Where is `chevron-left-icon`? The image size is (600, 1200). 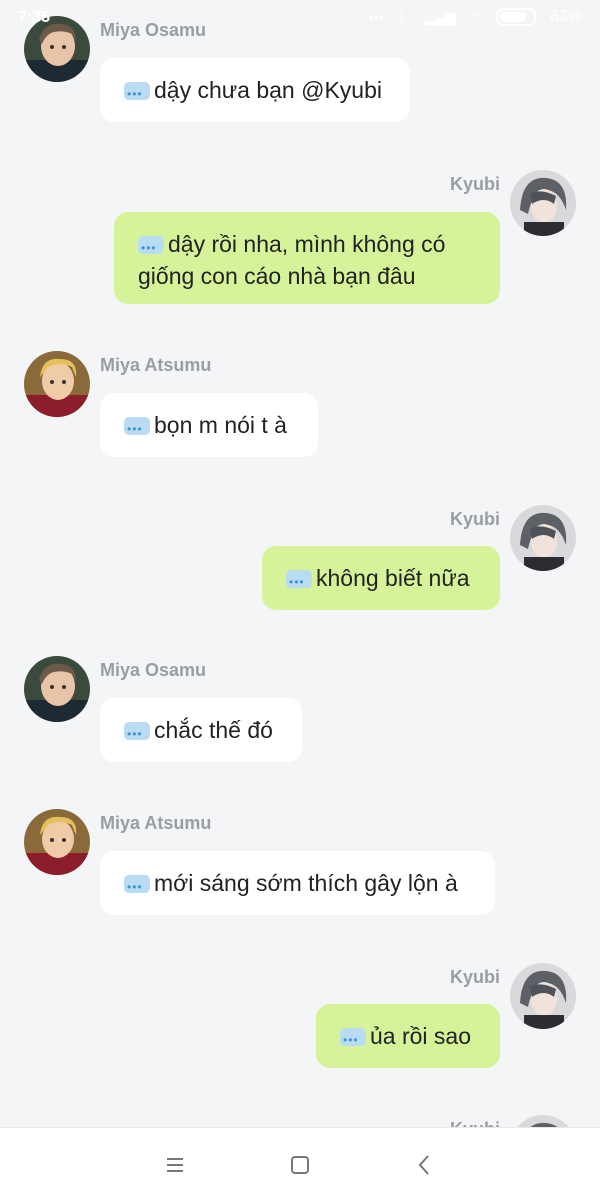
chevron-left-icon is located at coordinates (425, 1165).